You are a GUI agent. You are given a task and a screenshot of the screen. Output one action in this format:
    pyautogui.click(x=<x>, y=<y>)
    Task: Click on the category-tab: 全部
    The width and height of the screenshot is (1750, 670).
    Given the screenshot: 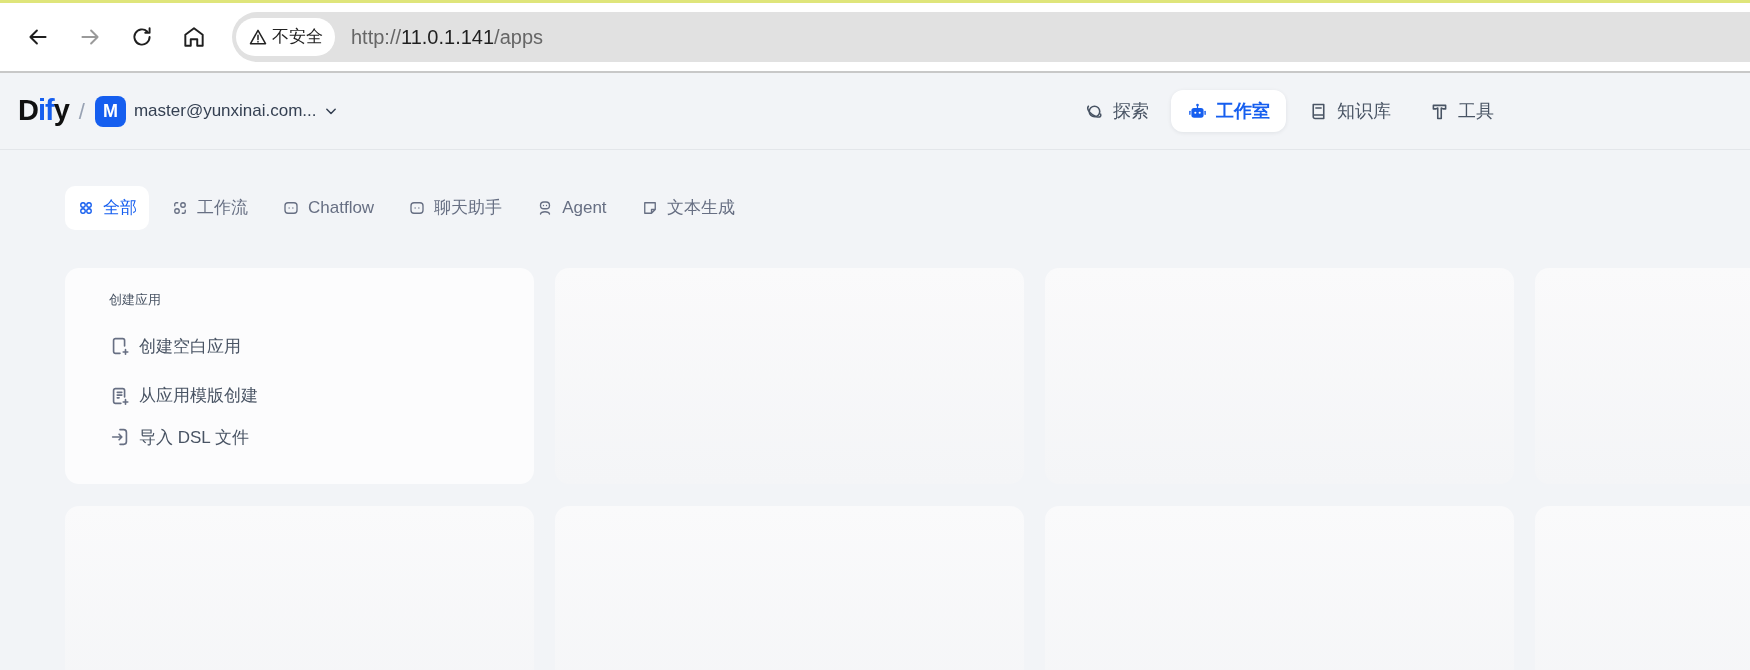 What is the action you would take?
    pyautogui.click(x=107, y=208)
    